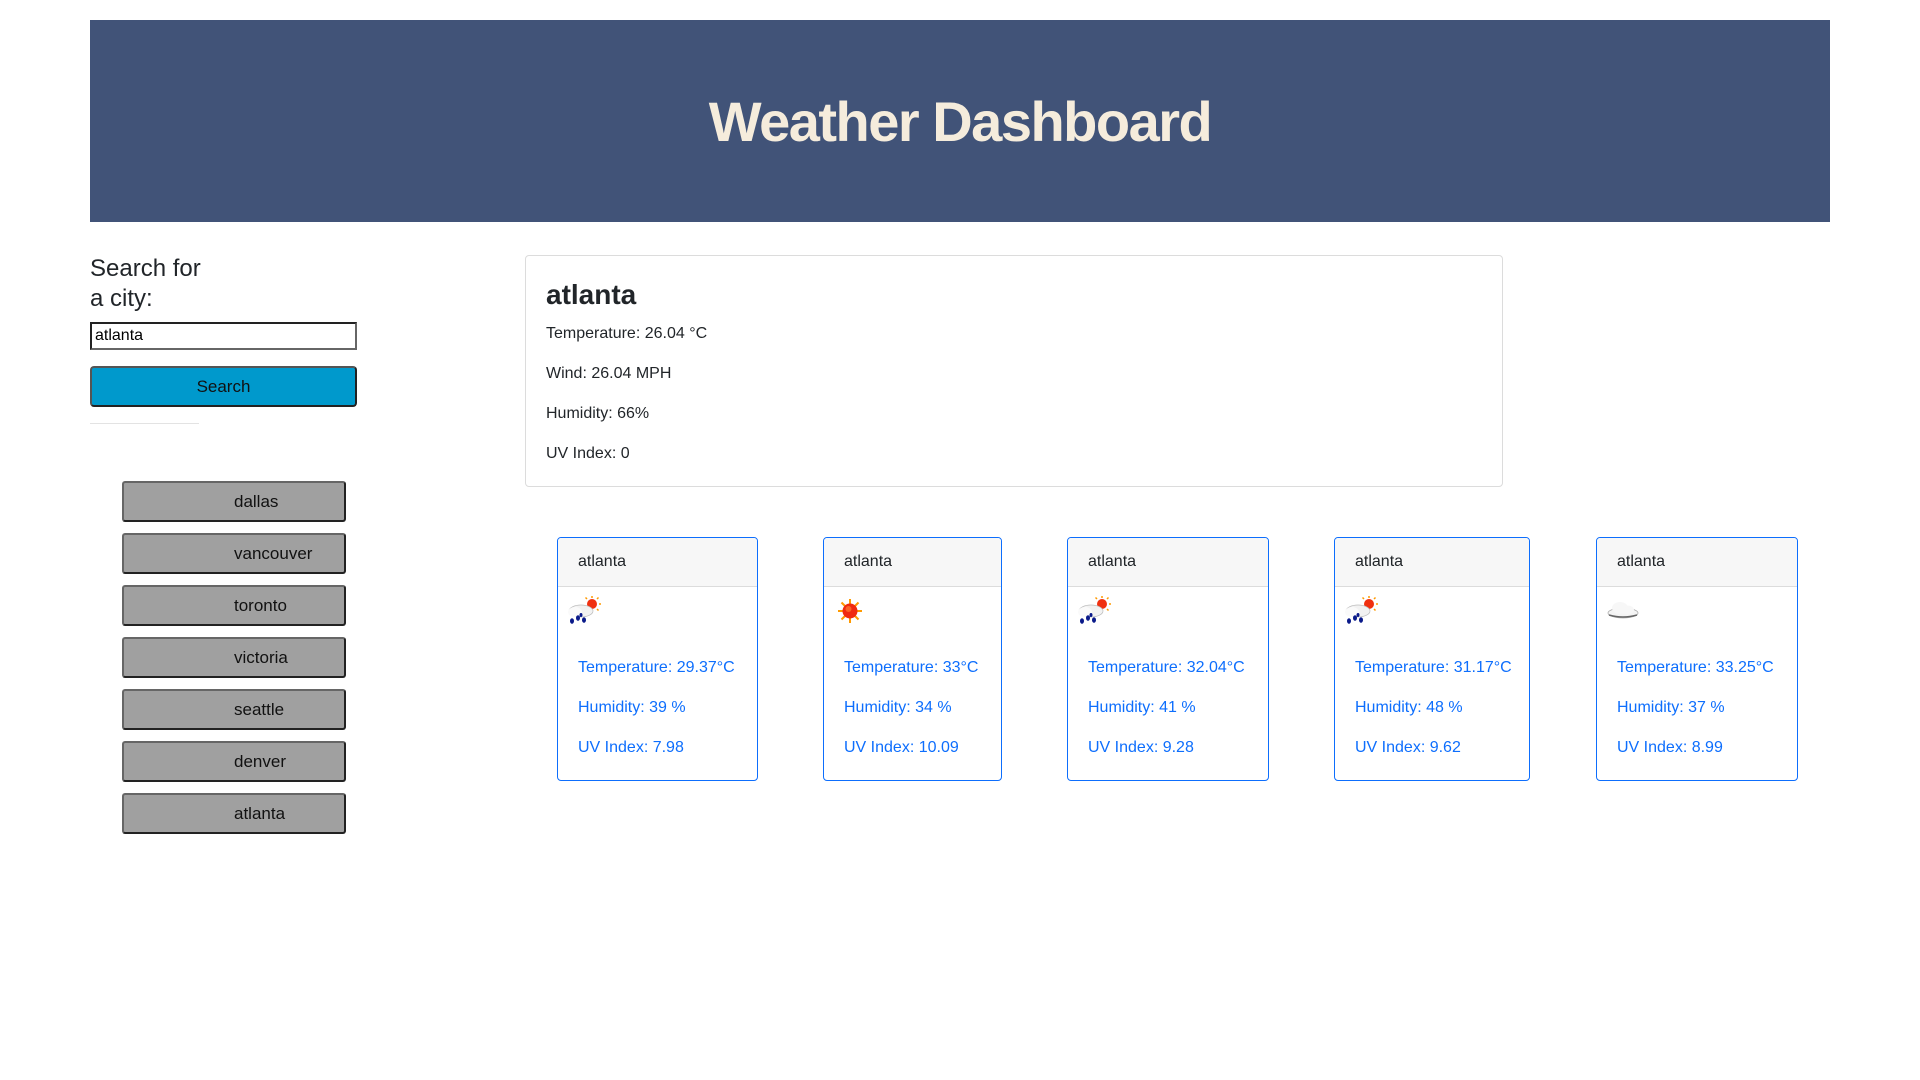  What do you see at coordinates (234, 605) in the screenshot?
I see `history-city-button: toronto` at bounding box center [234, 605].